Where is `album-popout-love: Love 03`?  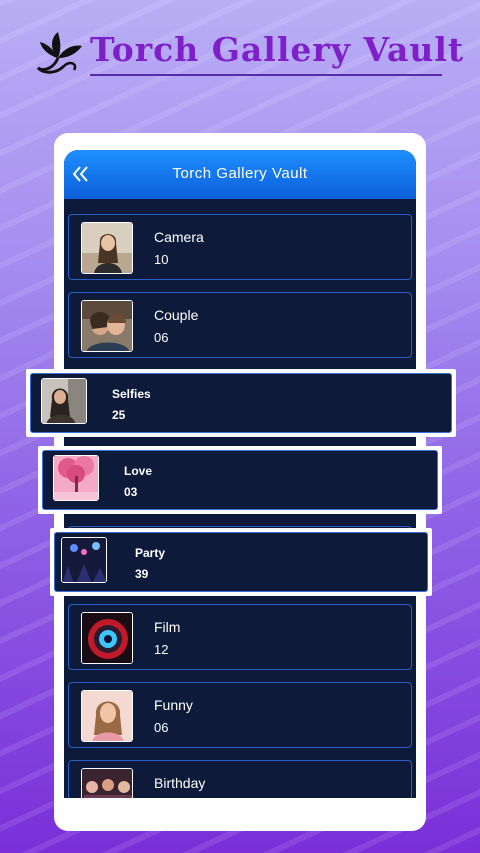
album-popout-love: Love 03 is located at coordinates (240, 480).